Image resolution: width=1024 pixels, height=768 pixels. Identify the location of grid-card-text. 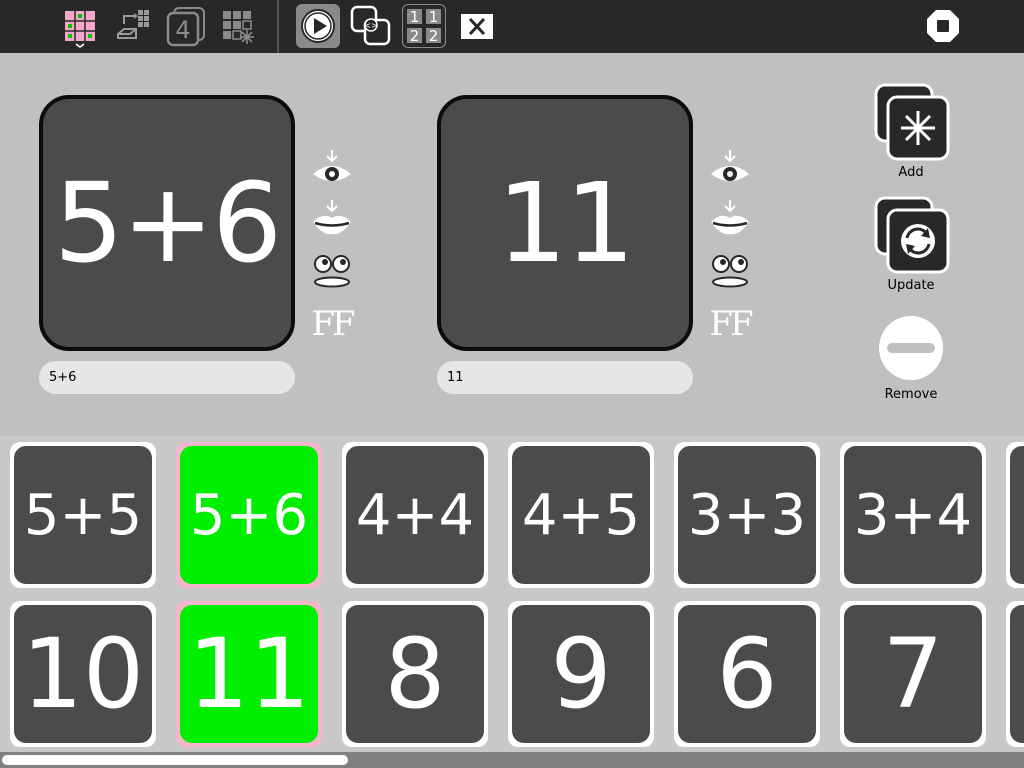
(1017, 674).